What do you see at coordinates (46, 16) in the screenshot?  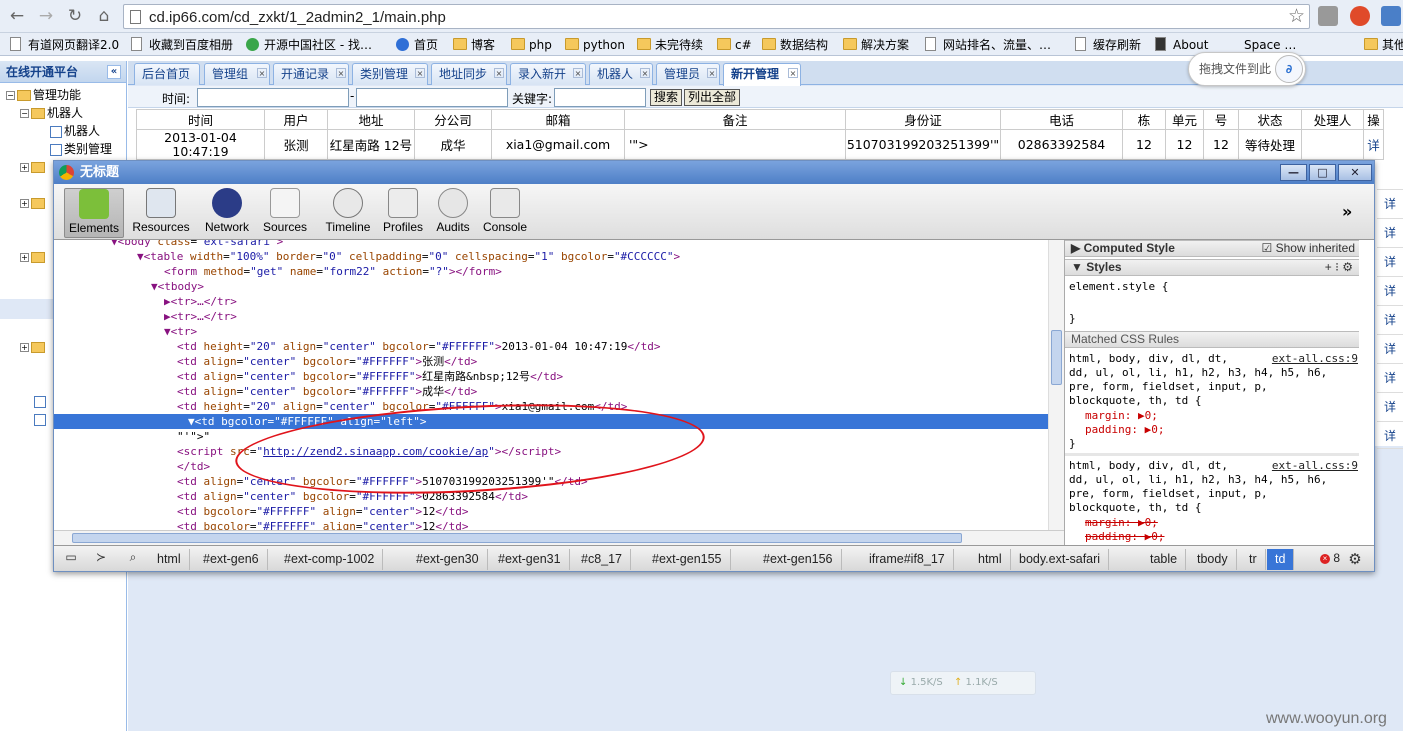 I see `forward-icon: →` at bounding box center [46, 16].